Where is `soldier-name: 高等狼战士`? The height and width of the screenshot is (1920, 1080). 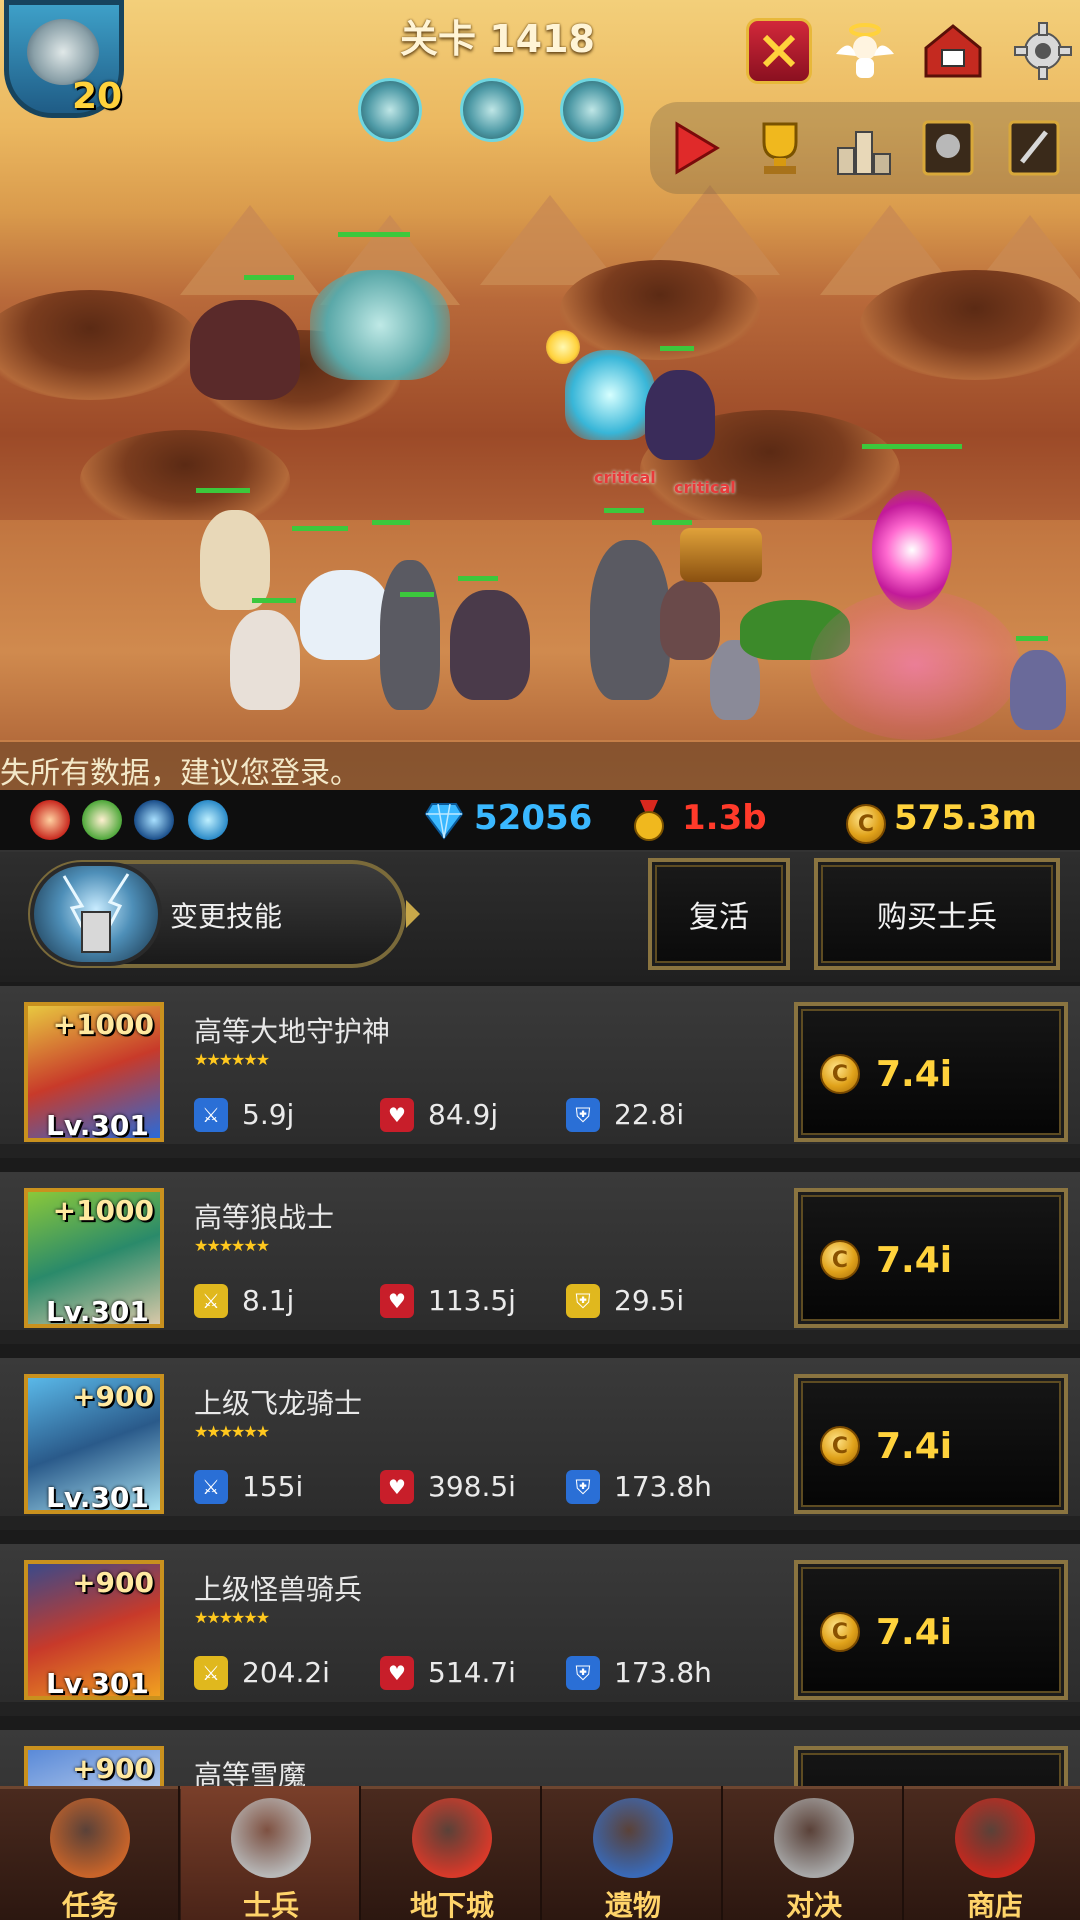
soldier-name: 高等狼战士 is located at coordinates (264, 1217).